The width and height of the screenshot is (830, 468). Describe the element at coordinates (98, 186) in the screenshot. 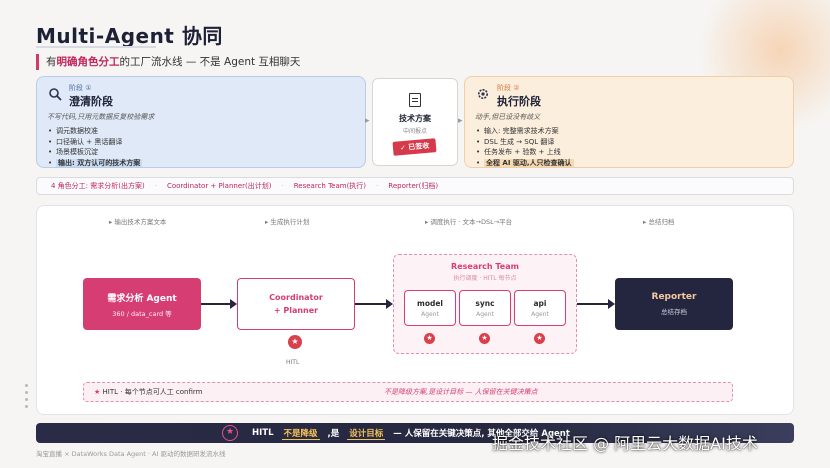

I see `role-item: 4 角色分工: 需求分析(出方案)` at that location.